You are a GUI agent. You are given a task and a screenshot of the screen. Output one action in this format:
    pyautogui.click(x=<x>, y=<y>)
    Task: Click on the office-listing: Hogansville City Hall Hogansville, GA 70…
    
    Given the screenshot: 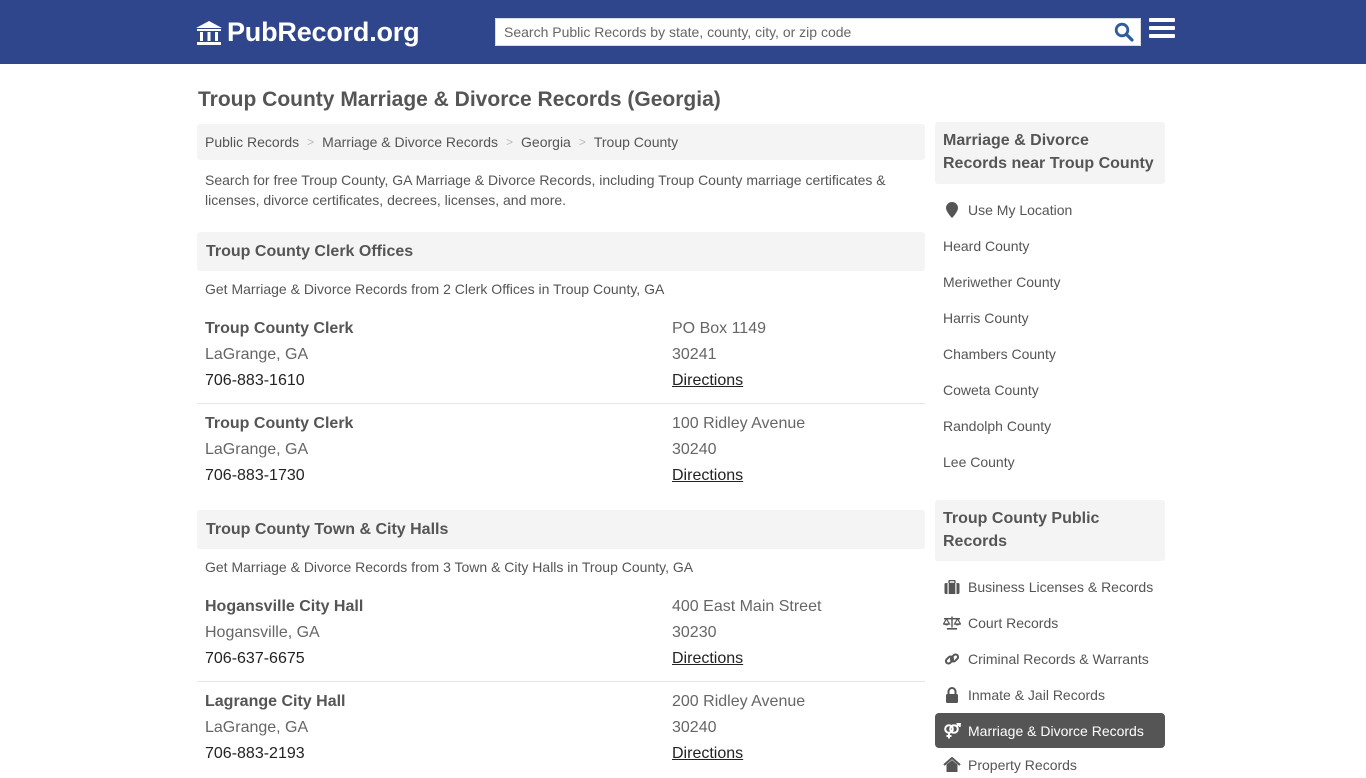 What is the action you would take?
    pyautogui.click(x=561, y=638)
    